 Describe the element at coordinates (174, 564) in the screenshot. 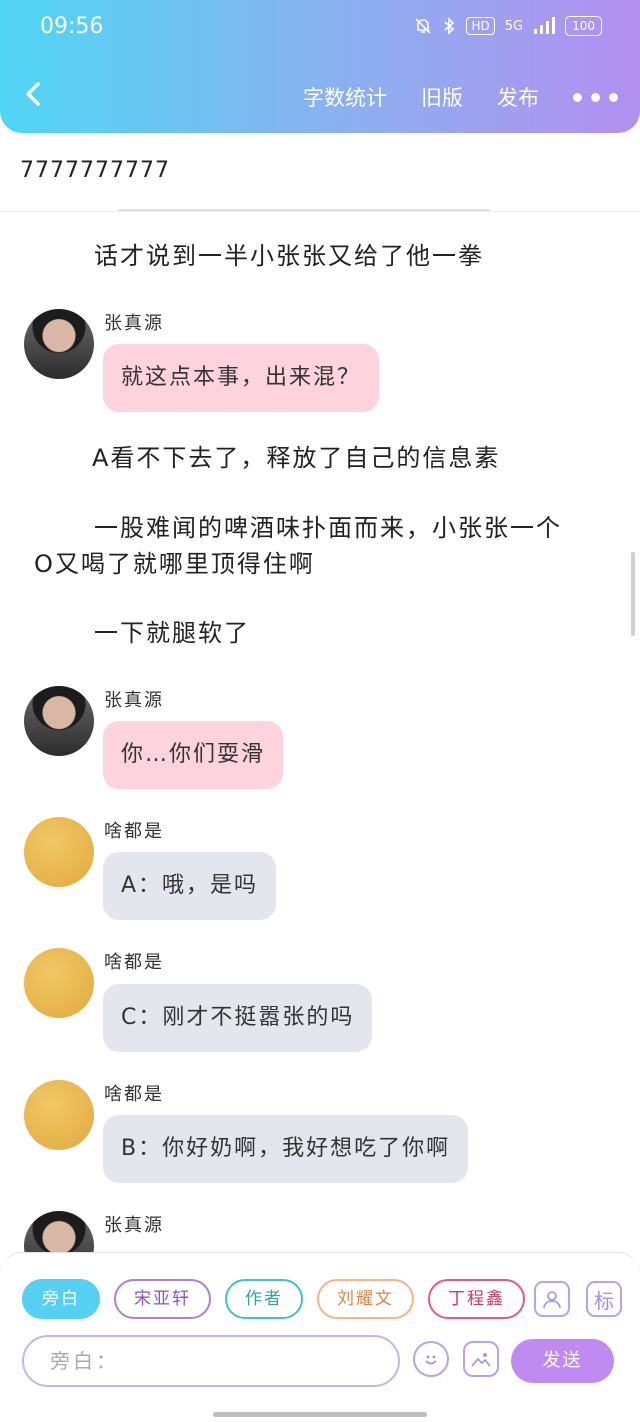

I see `narration-text: O又喝了就哪里顶得住啊` at that location.